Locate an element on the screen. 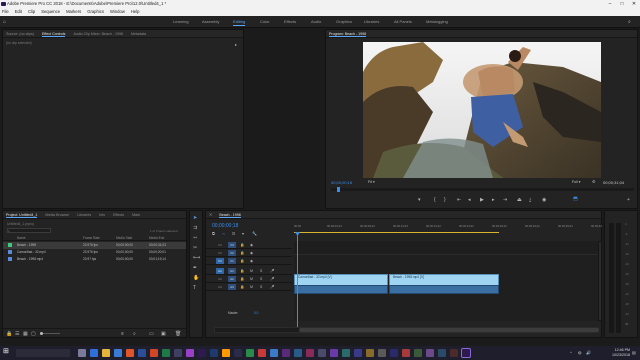  tab-audio-clip-mixer: Audio Clip Mixer: Beach - 1998 is located at coordinates (98, 34).